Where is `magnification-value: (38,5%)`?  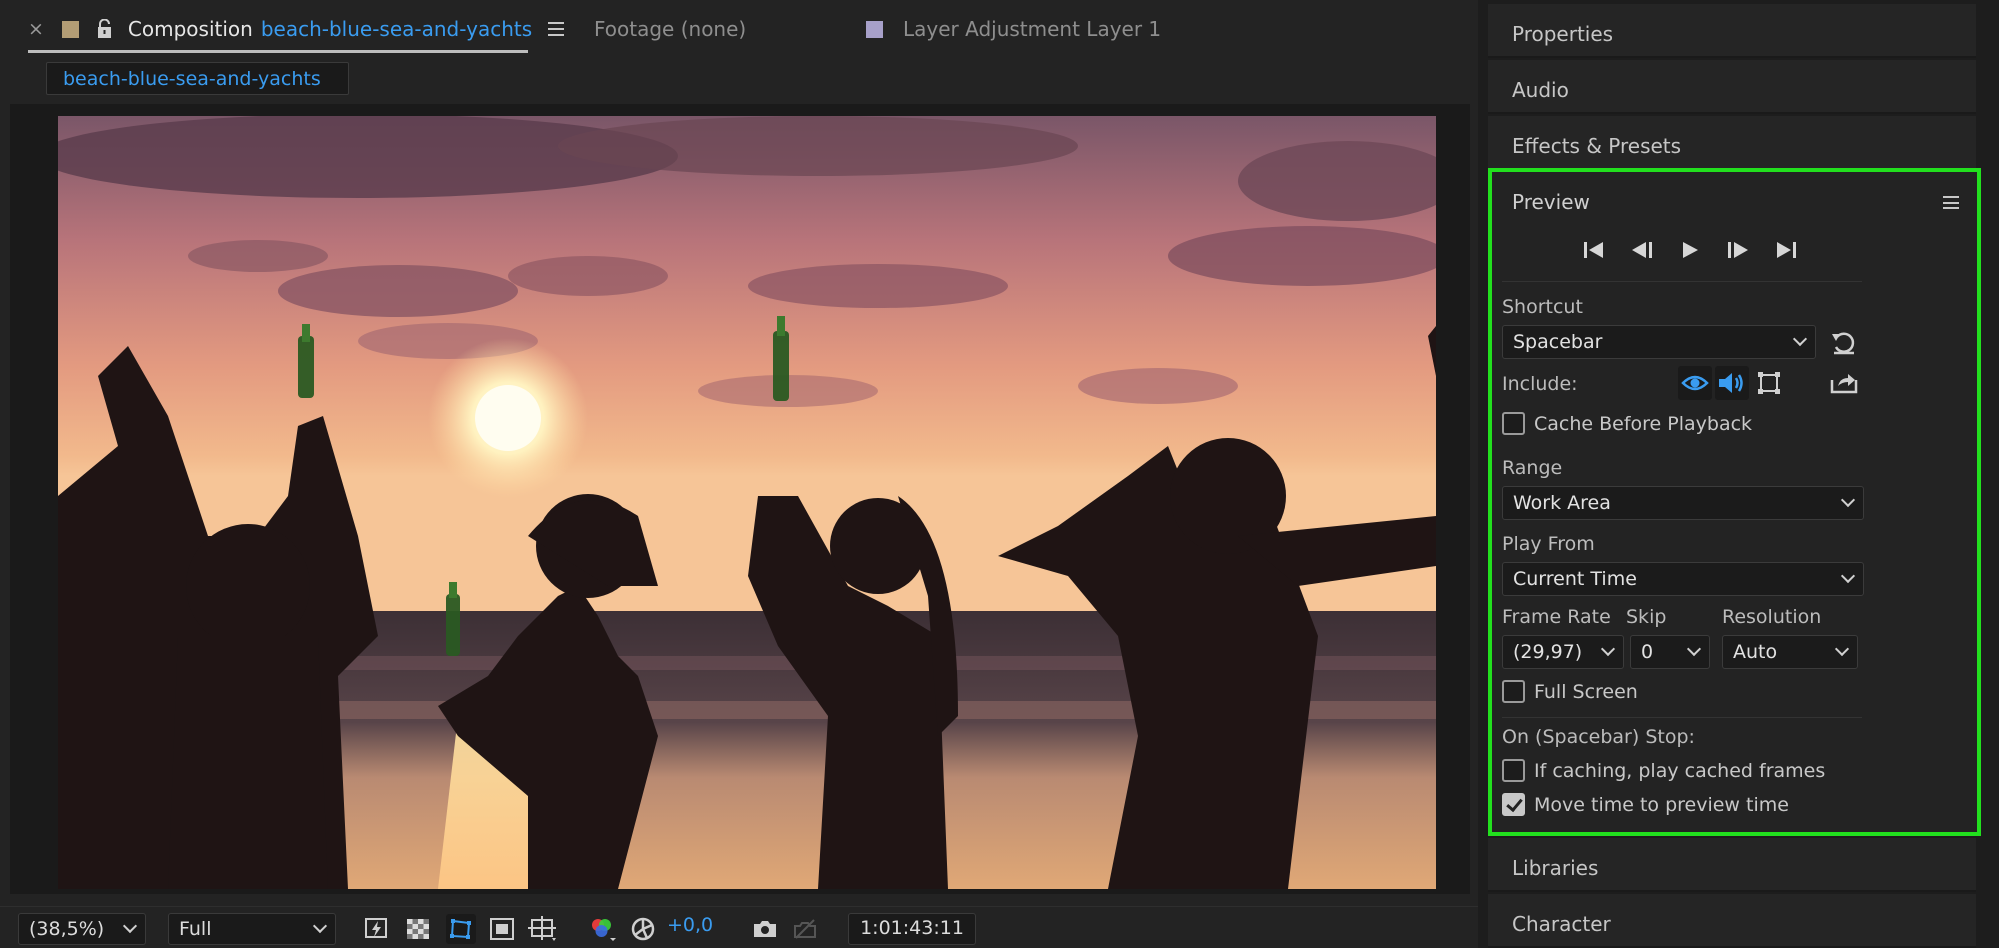
magnification-value: (38,5%) is located at coordinates (67, 929).